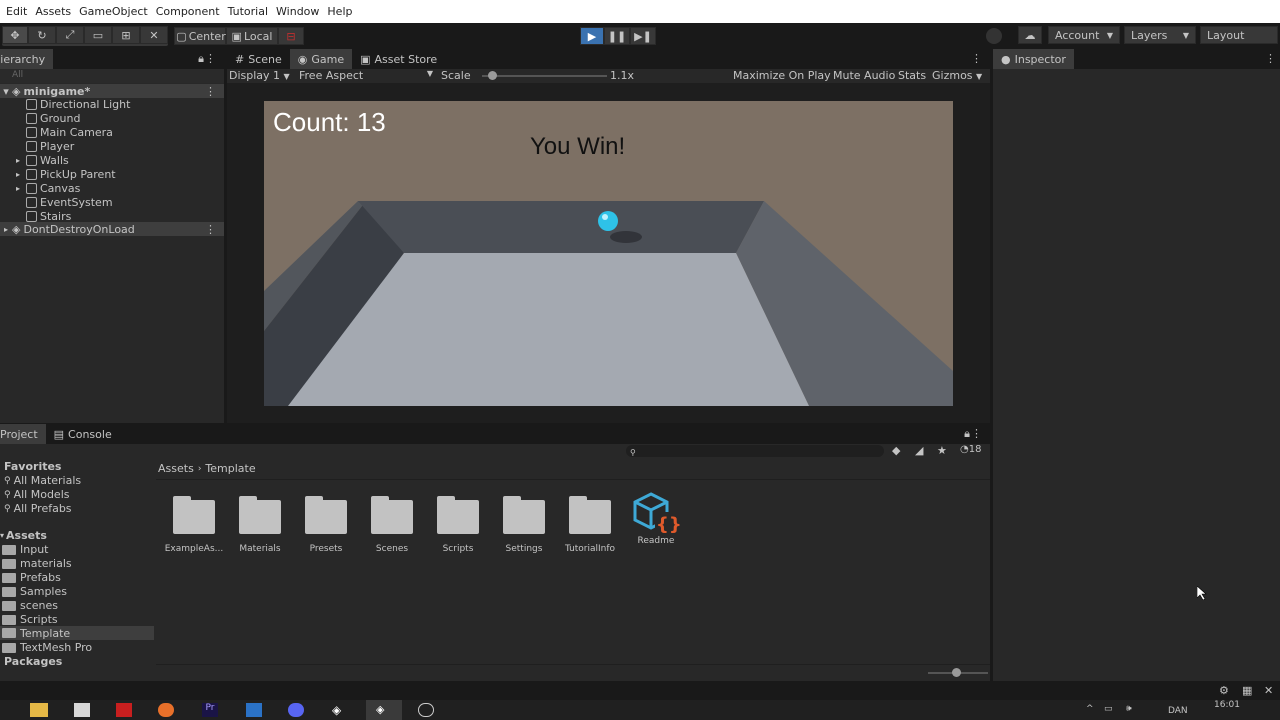 This screenshot has height=720, width=1280. Describe the element at coordinates (942, 450) in the screenshot. I see `favorite-star-icon: ★` at that location.